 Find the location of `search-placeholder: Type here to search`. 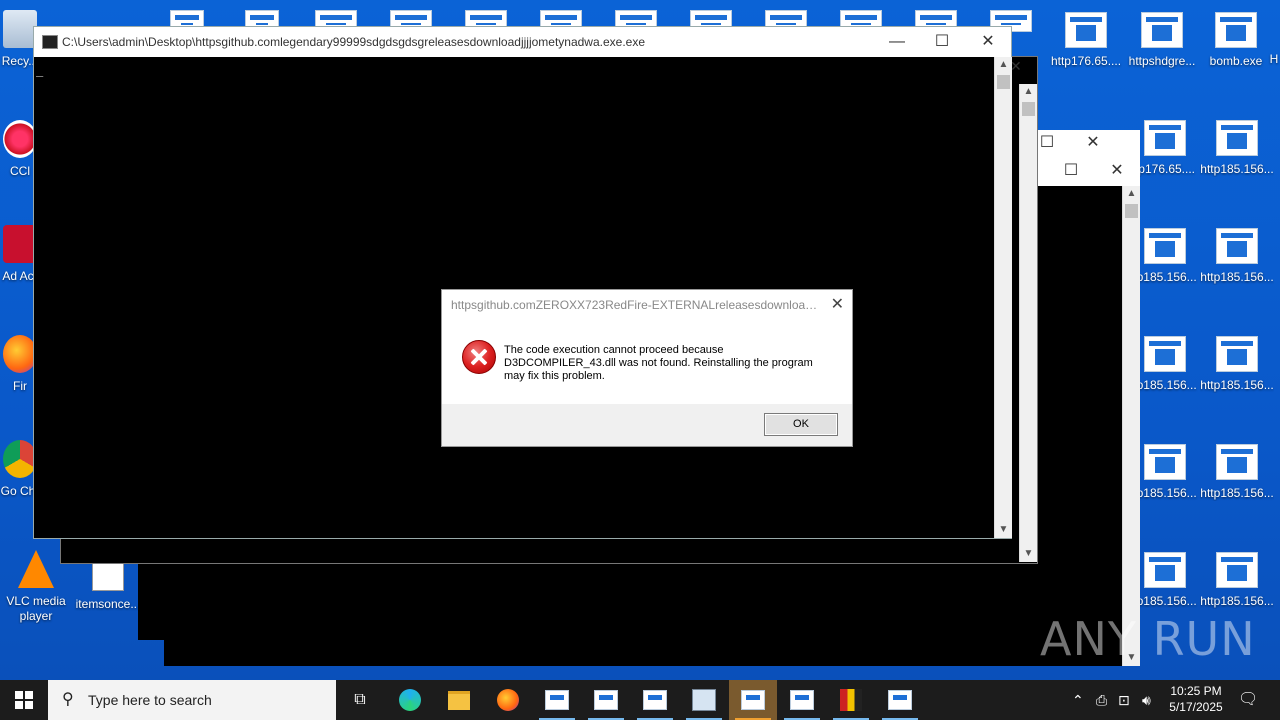

search-placeholder: Type here to search is located at coordinates (150, 700).